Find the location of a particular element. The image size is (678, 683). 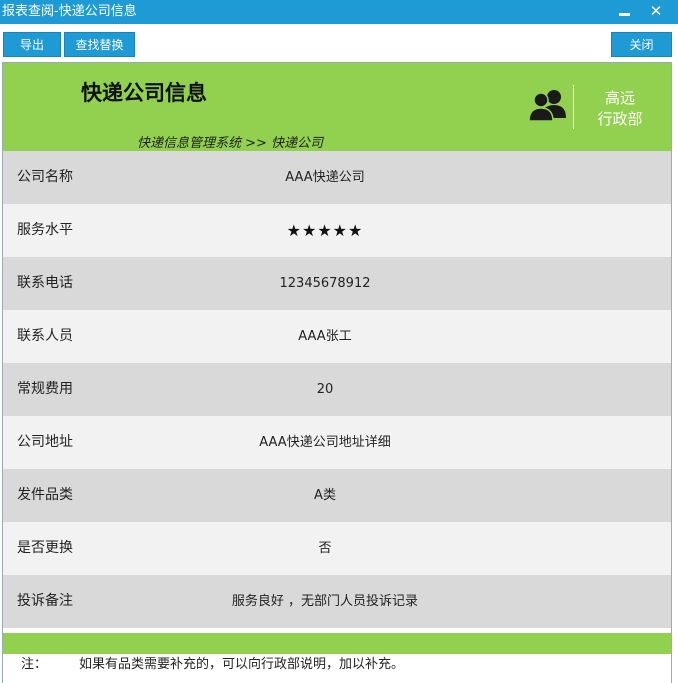

header-divider is located at coordinates (573, 107).